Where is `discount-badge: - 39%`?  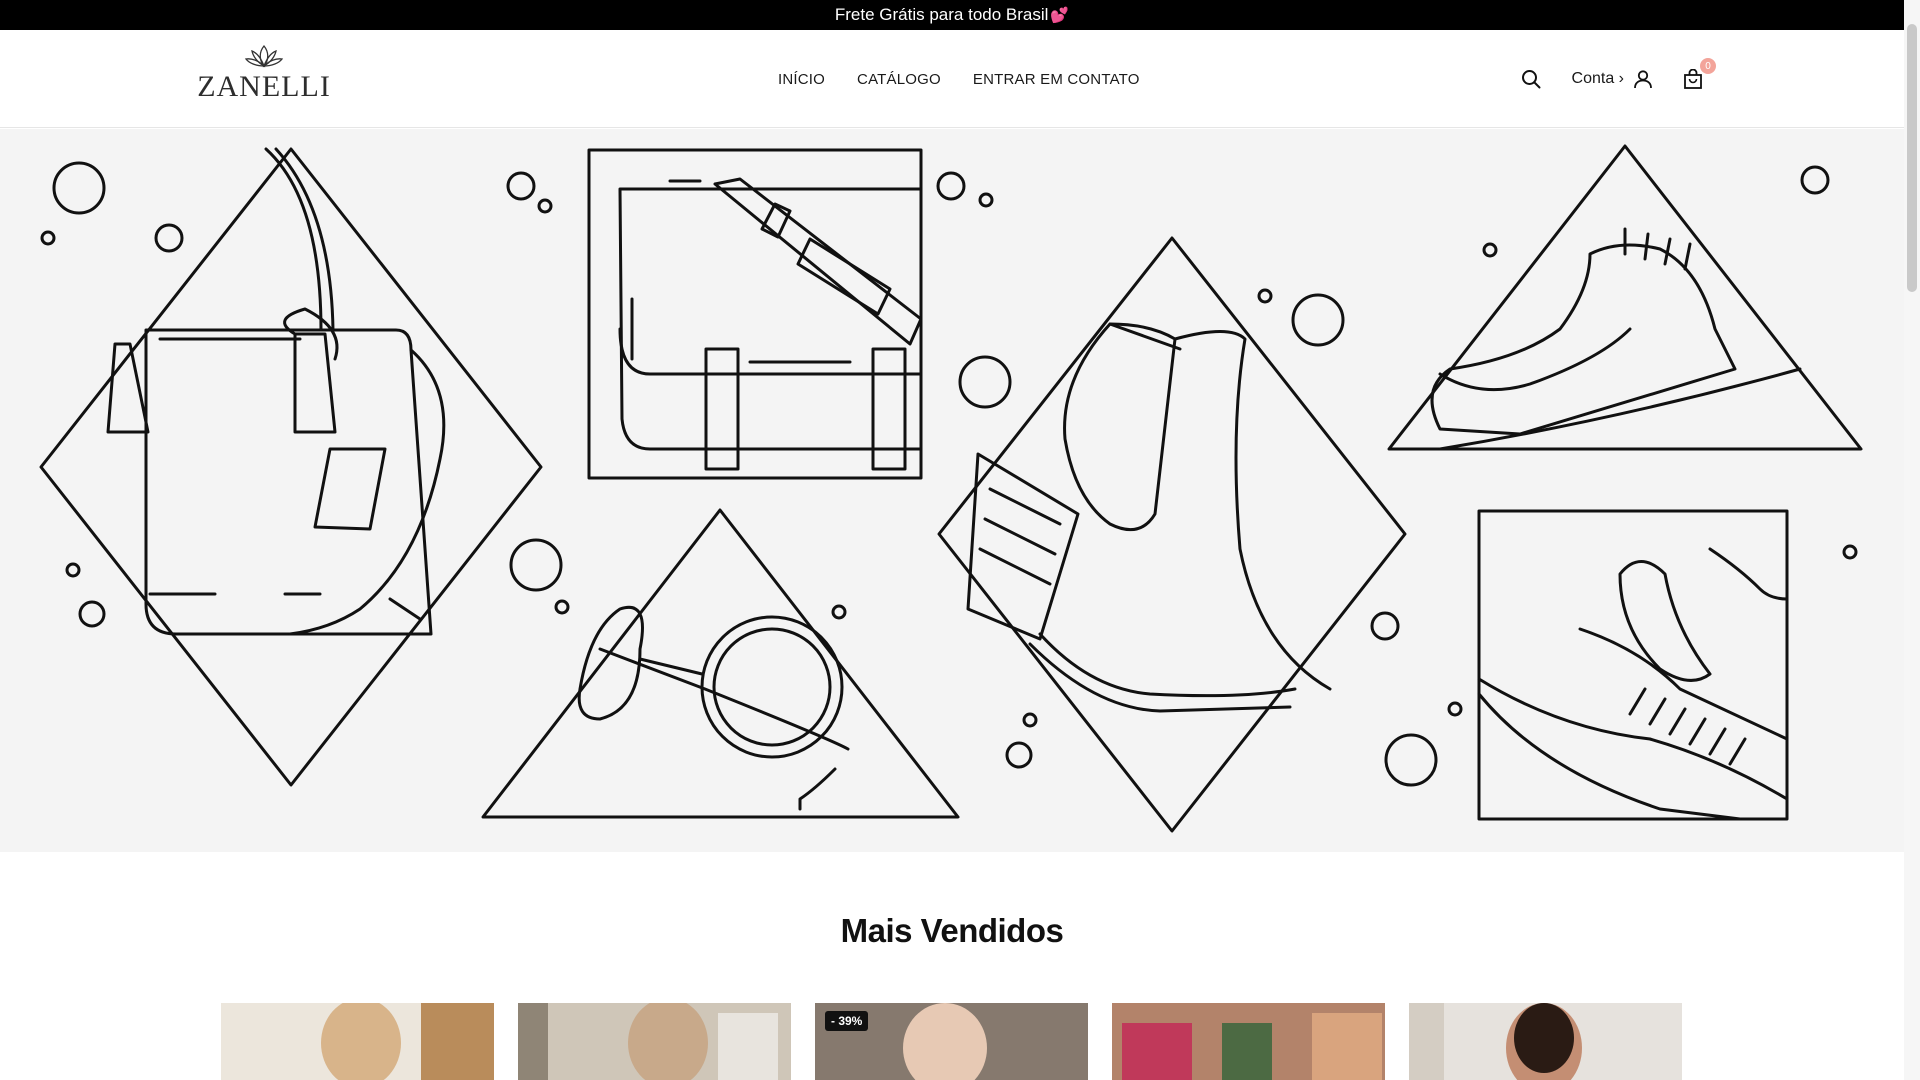
discount-badge: - 39% is located at coordinates (847, 1021).